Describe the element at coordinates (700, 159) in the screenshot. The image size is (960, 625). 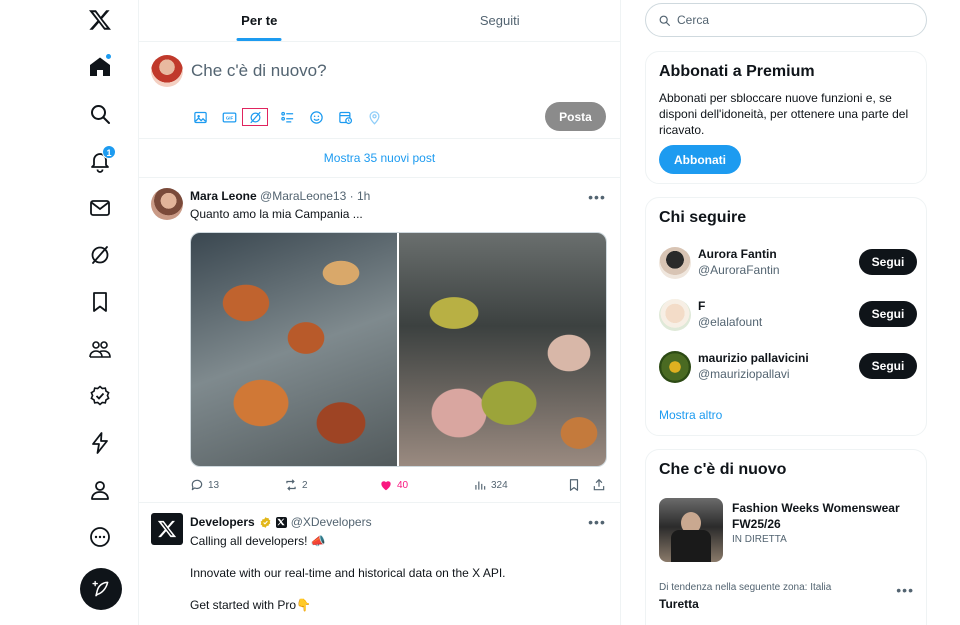
I see `subscribe-button: Abbonati` at that location.